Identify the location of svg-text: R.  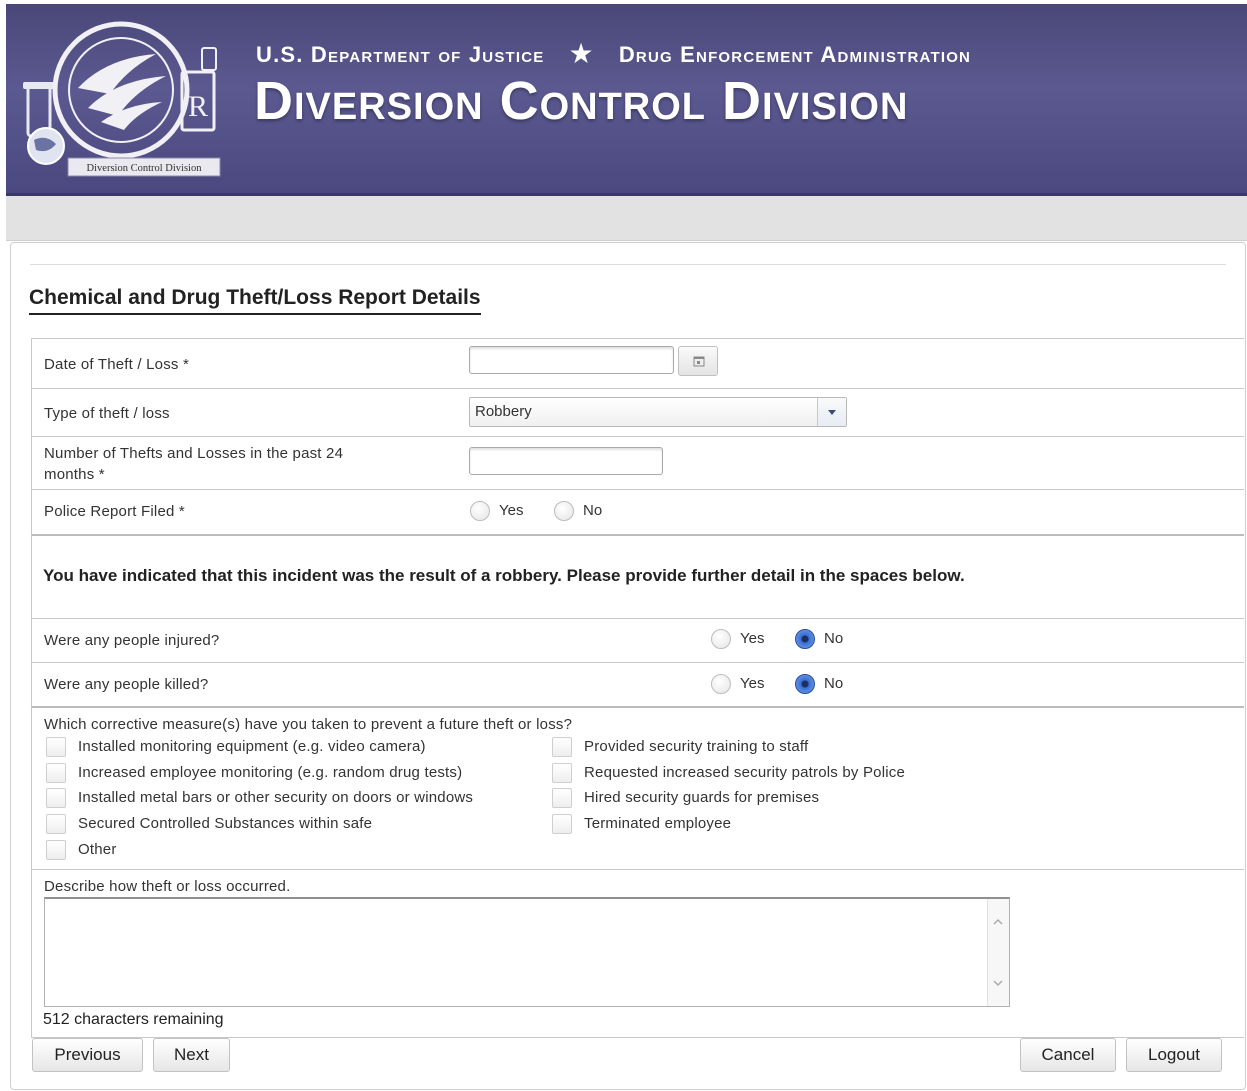
(198, 106).